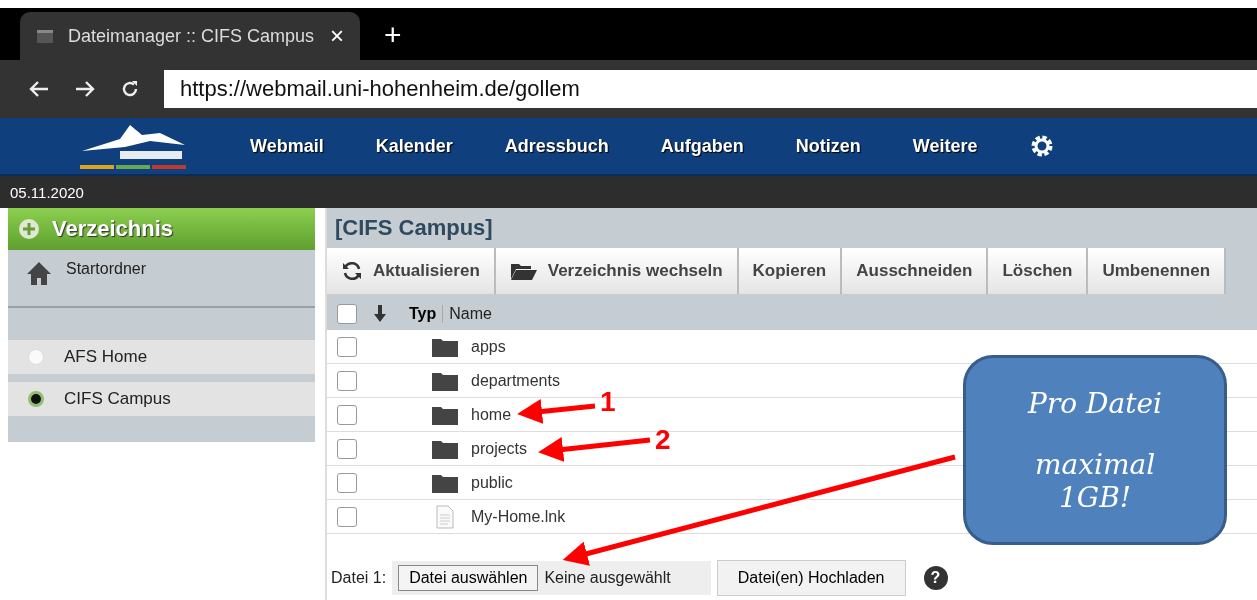 Image resolution: width=1257 pixels, height=600 pixels. Describe the element at coordinates (499, 448) in the screenshot. I see `file-name: projects` at that location.